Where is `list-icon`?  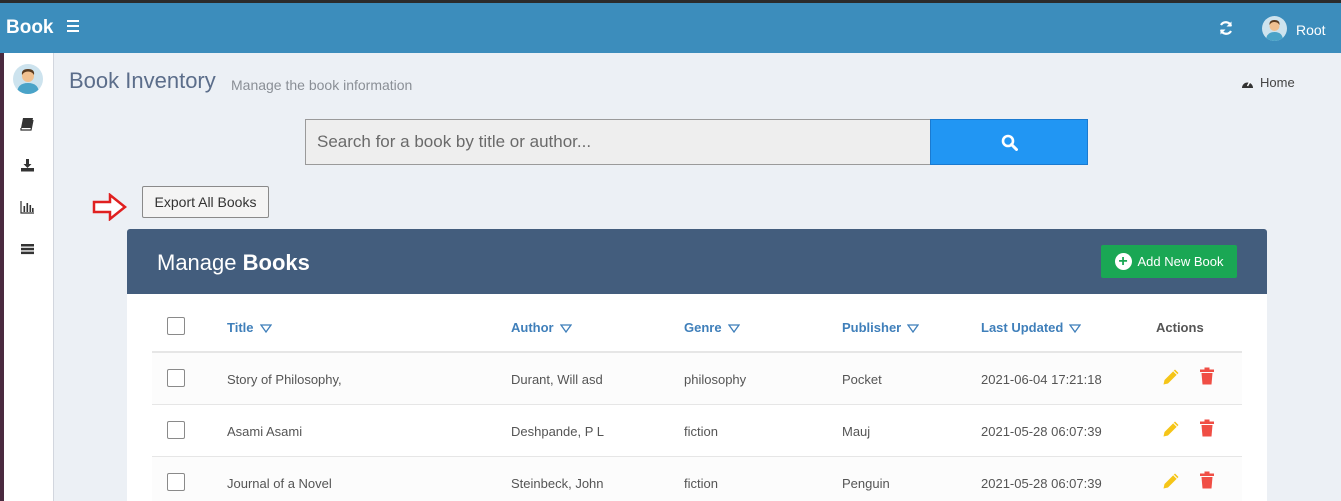
list-icon is located at coordinates (27, 249).